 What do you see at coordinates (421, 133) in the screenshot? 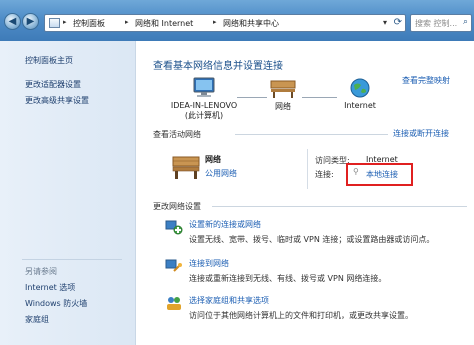
I see `connect-disconnect-link: 连接或断开连接` at bounding box center [421, 133].